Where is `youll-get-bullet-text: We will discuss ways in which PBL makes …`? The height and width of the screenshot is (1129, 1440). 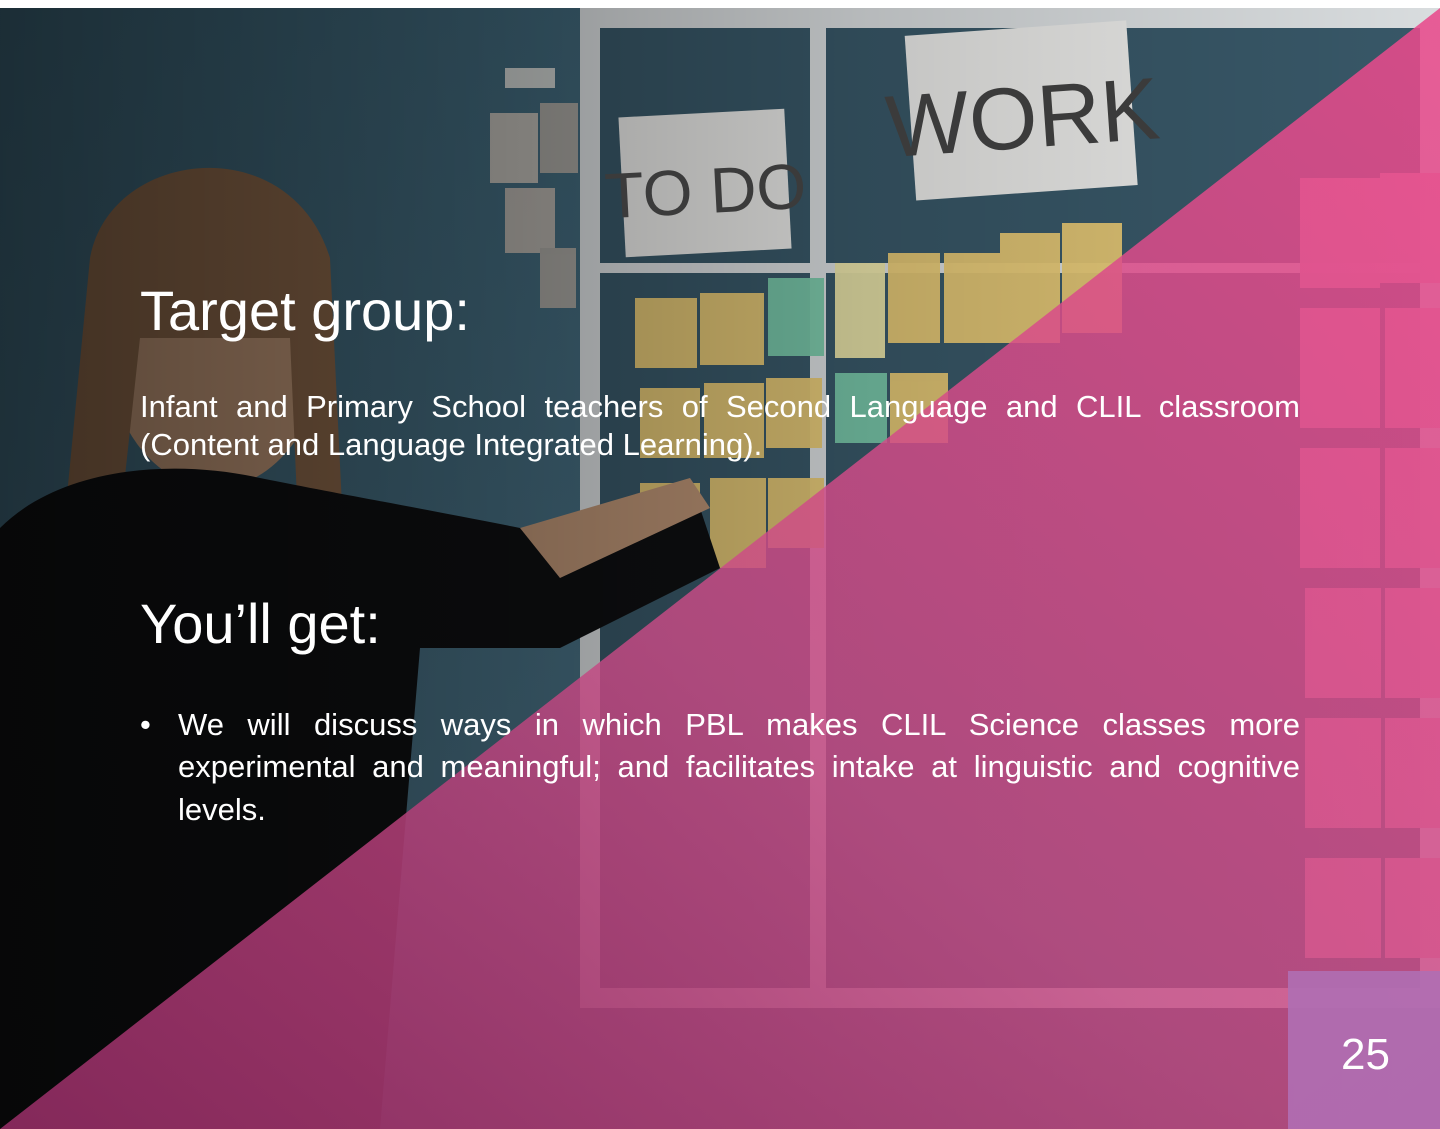 youll-get-bullet-text: We will discuss ways in which PBL makes … is located at coordinates (739, 767).